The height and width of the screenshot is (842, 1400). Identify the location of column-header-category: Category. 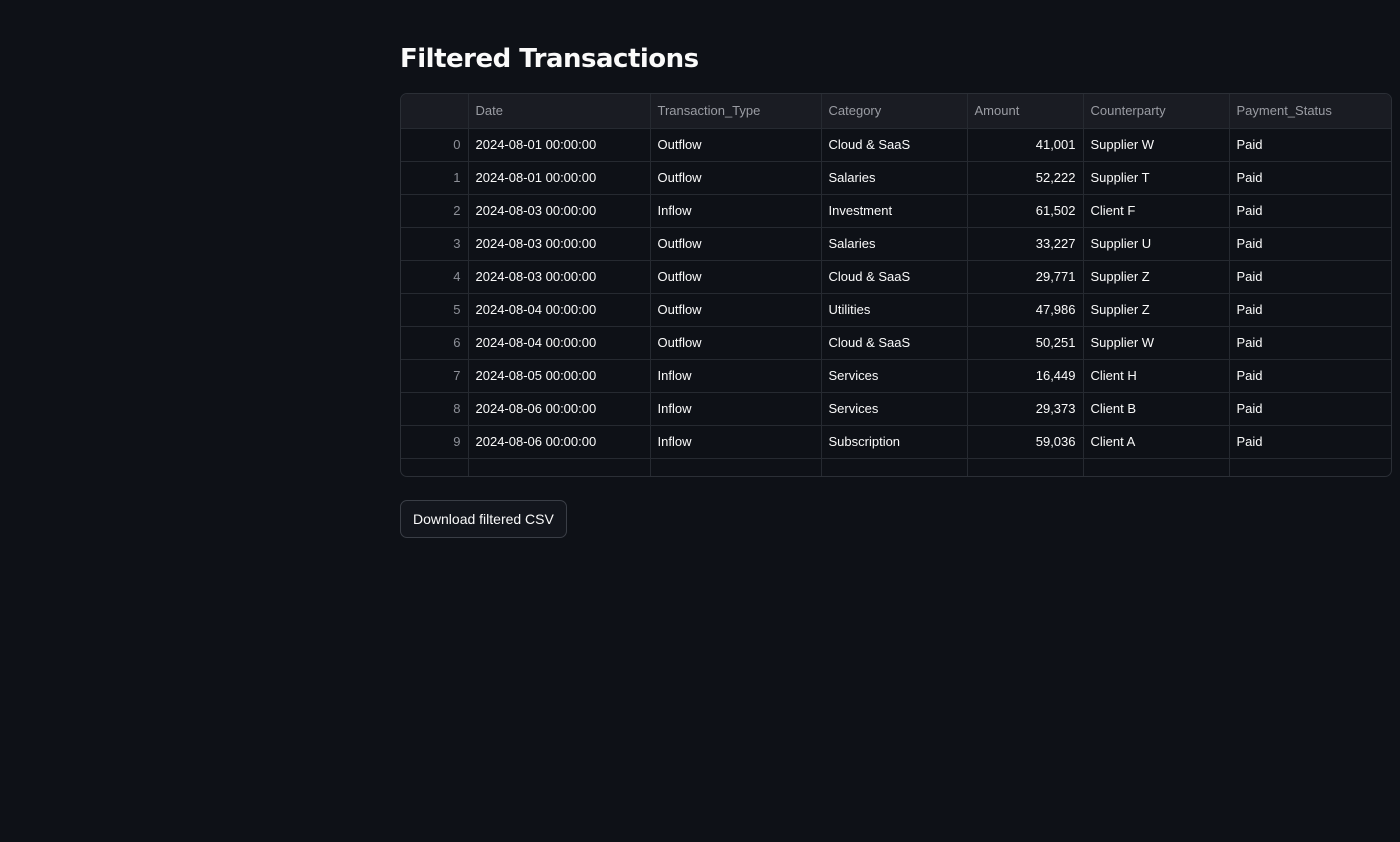
(894, 111).